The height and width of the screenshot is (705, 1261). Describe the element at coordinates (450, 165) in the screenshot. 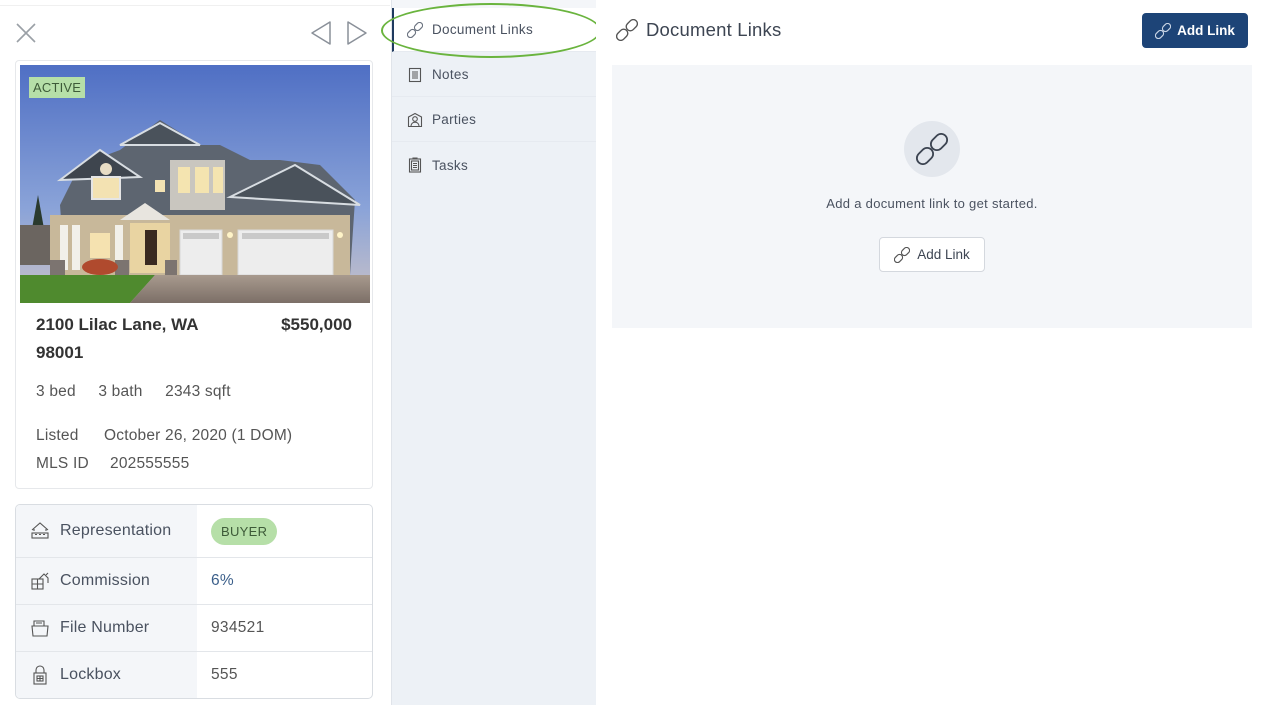

I see `nav-label: Tasks` at that location.